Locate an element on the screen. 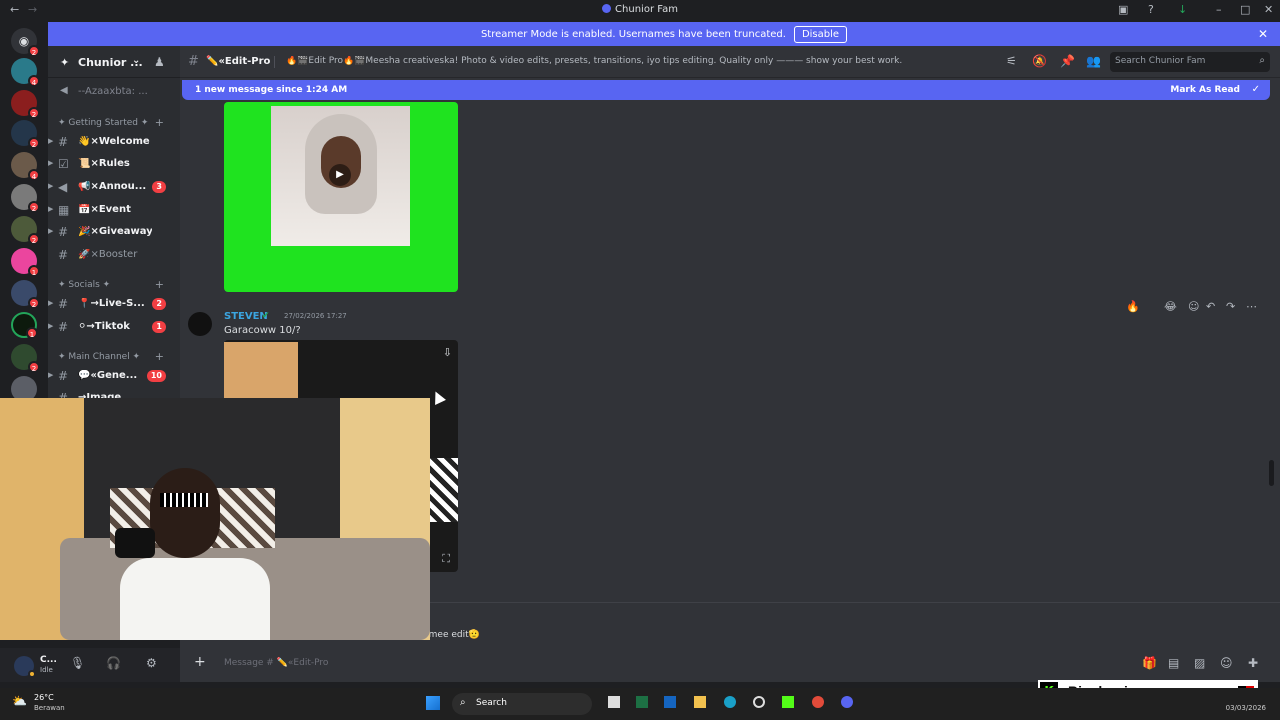  forward-icon: ↷ is located at coordinates (1230, 306).